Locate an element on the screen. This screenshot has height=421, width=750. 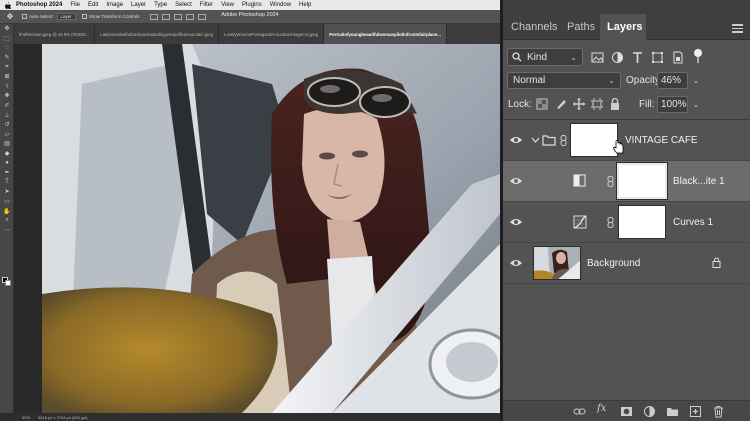
align-top-icon is located at coordinates (189, 16).